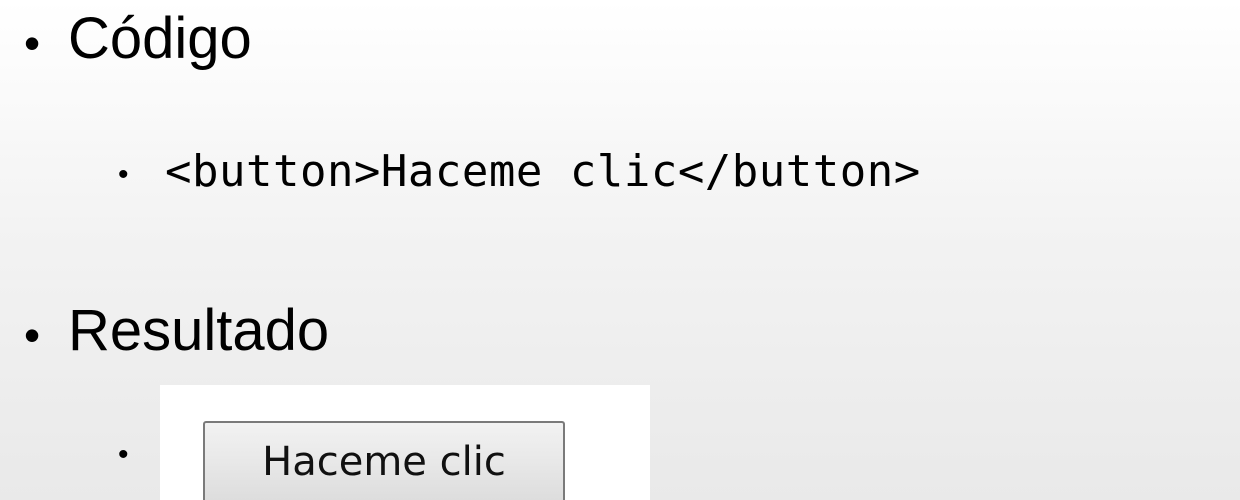 Image resolution: width=1240 pixels, height=500 pixels. I want to click on code-sample: <button>Haceme clic</button>, so click(543, 171).